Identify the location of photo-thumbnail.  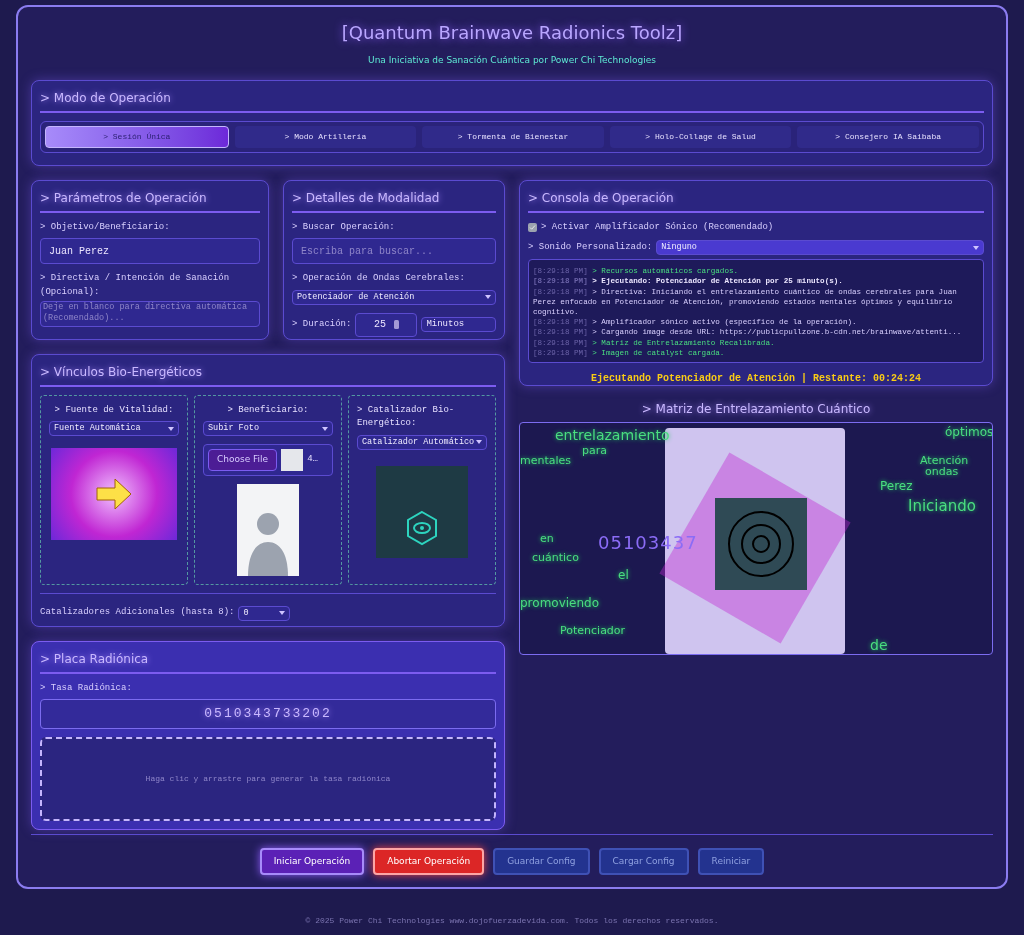
(292, 460).